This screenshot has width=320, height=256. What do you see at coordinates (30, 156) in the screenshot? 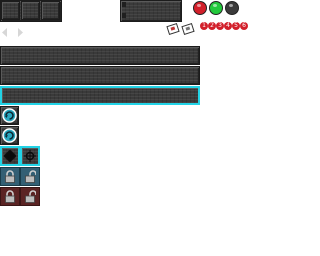
I see `crosshair-icon` at bounding box center [30, 156].